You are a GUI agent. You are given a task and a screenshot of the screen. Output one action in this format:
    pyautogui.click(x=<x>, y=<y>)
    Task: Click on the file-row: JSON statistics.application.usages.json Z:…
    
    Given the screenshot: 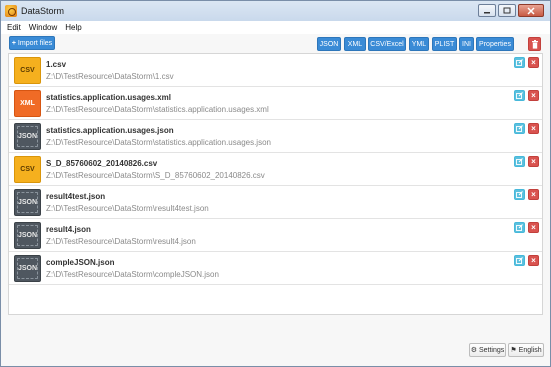 What is the action you would take?
    pyautogui.click(x=275, y=136)
    